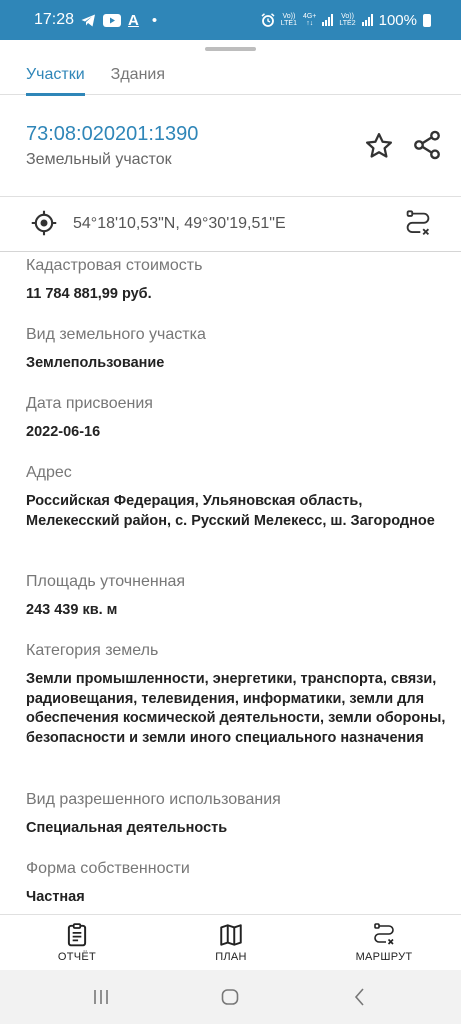  Describe the element at coordinates (106, 581) in the screenshot. I see `field-label: Площадь уточненная` at that location.